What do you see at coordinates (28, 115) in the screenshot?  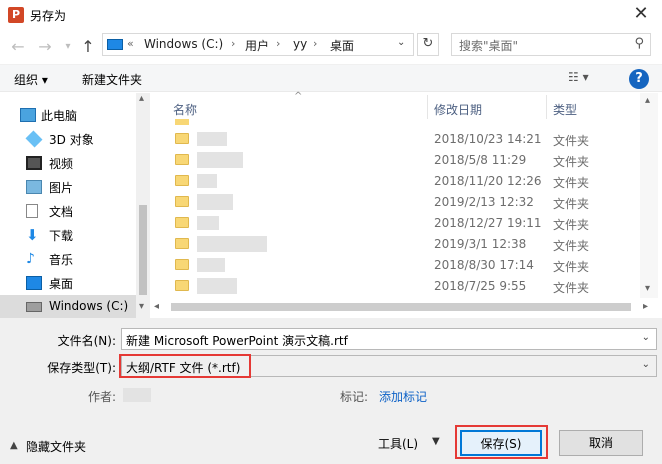 I see `this-pc-icon` at bounding box center [28, 115].